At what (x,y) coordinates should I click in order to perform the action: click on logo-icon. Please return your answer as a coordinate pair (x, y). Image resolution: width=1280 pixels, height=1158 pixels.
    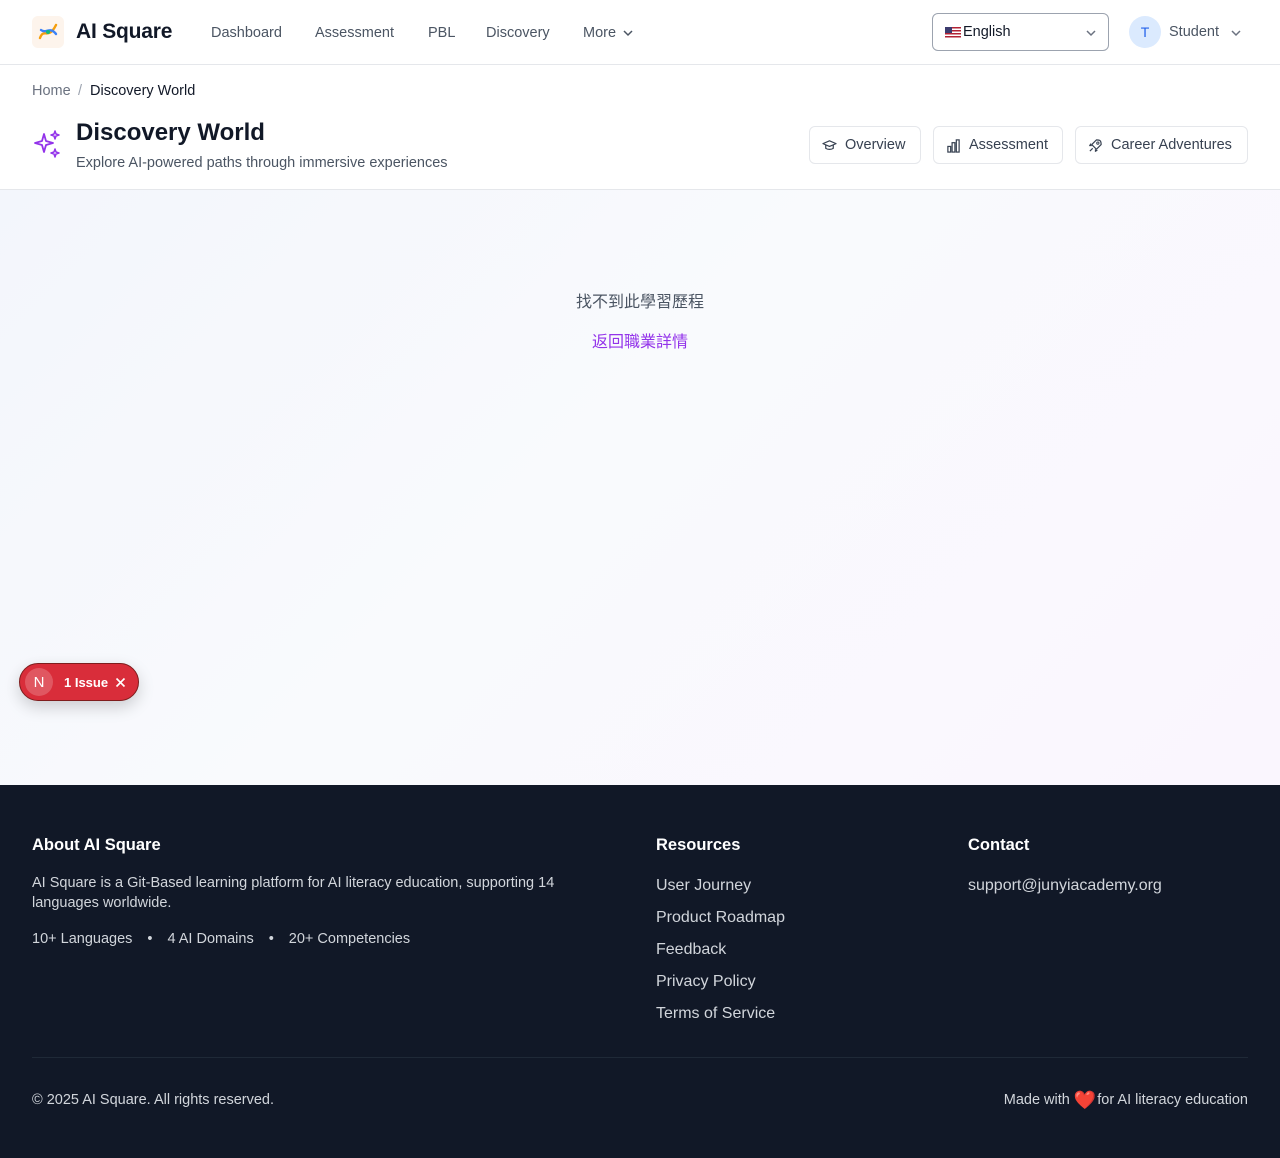
    Looking at the image, I should click on (48, 32).